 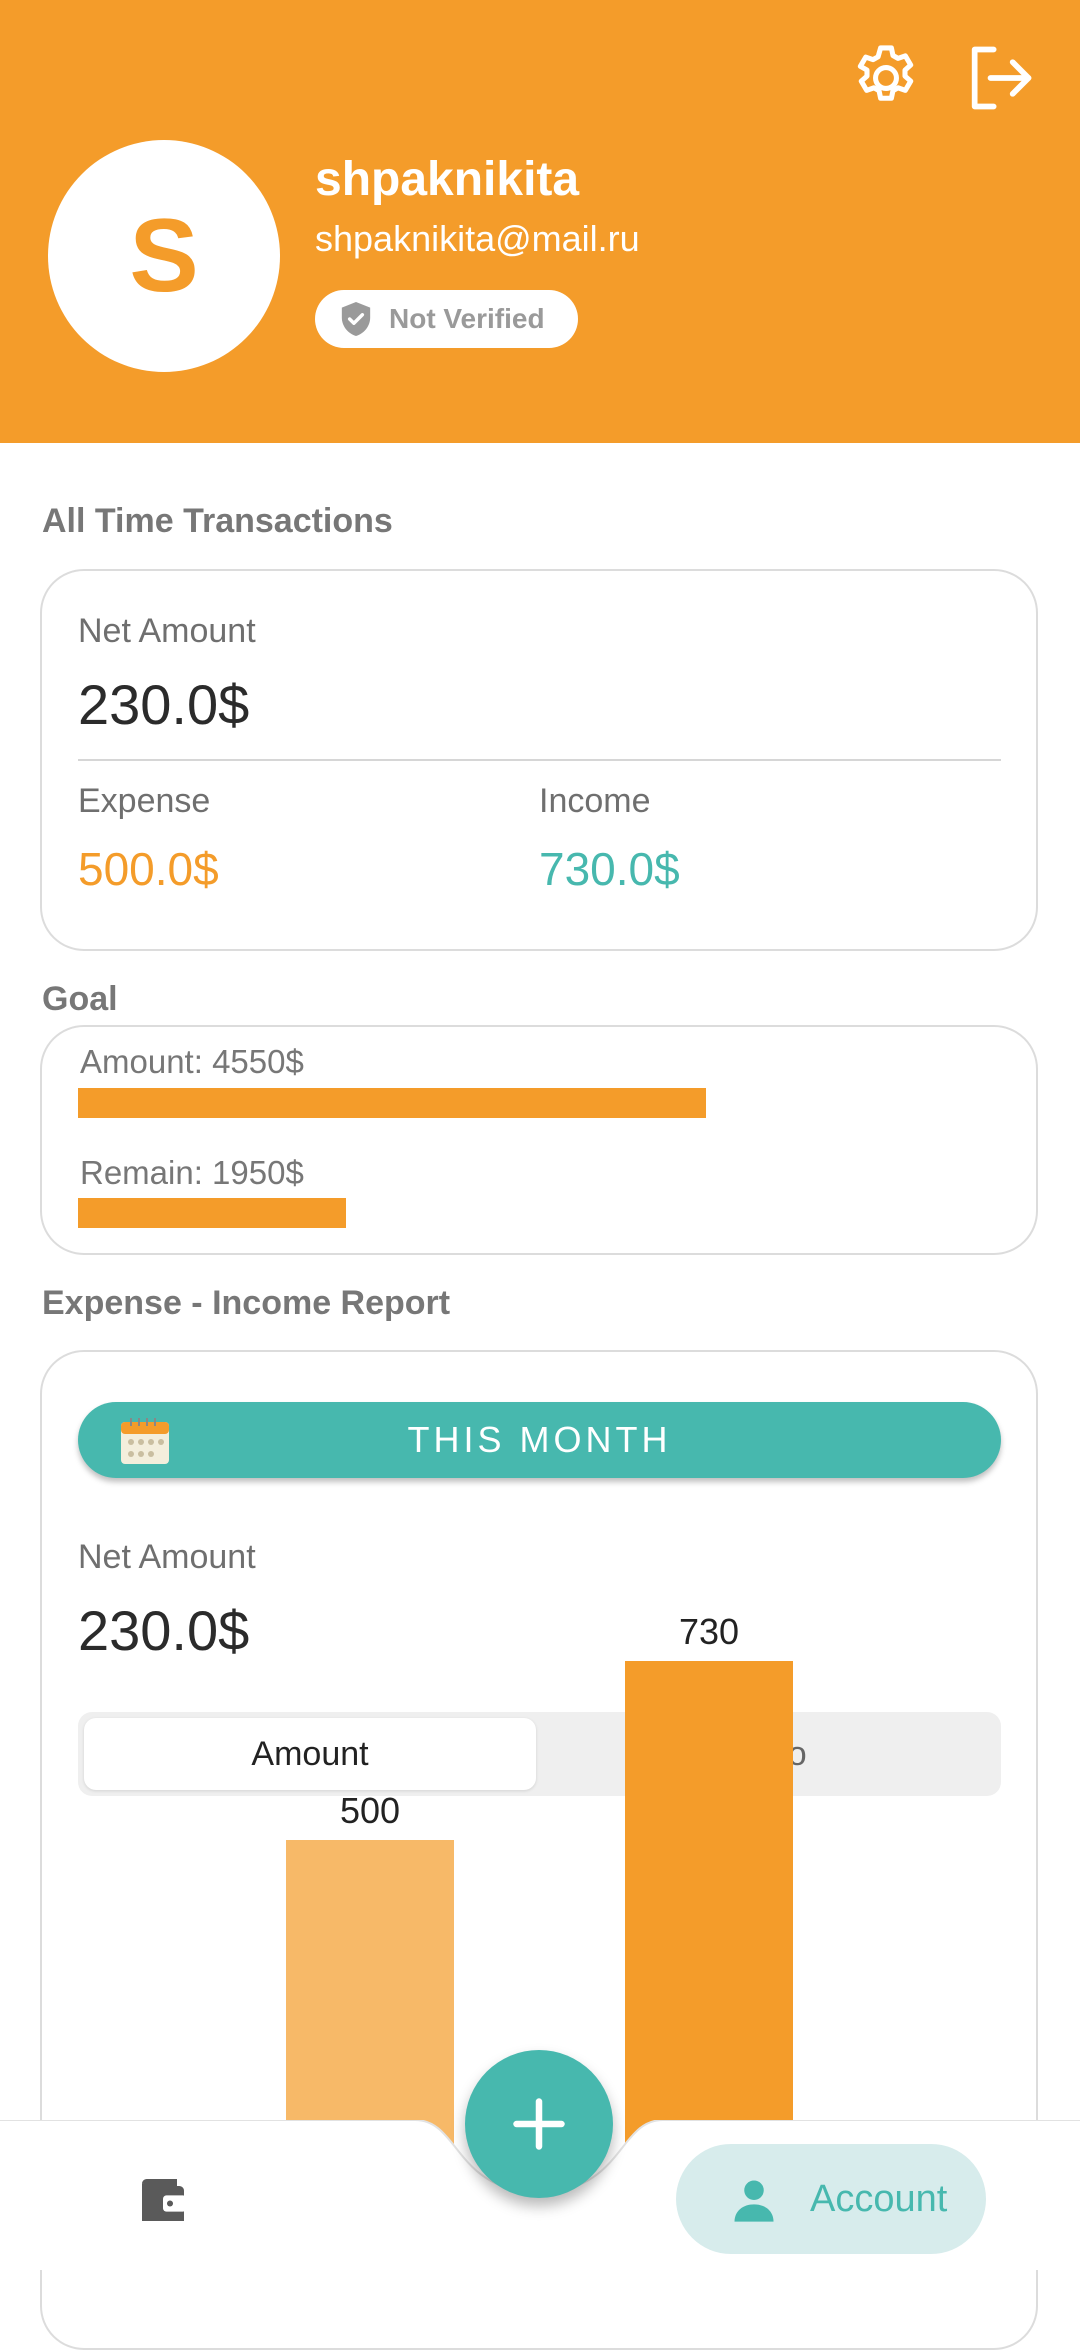 I want to click on verification-badge: Not Verified, so click(x=446, y=319).